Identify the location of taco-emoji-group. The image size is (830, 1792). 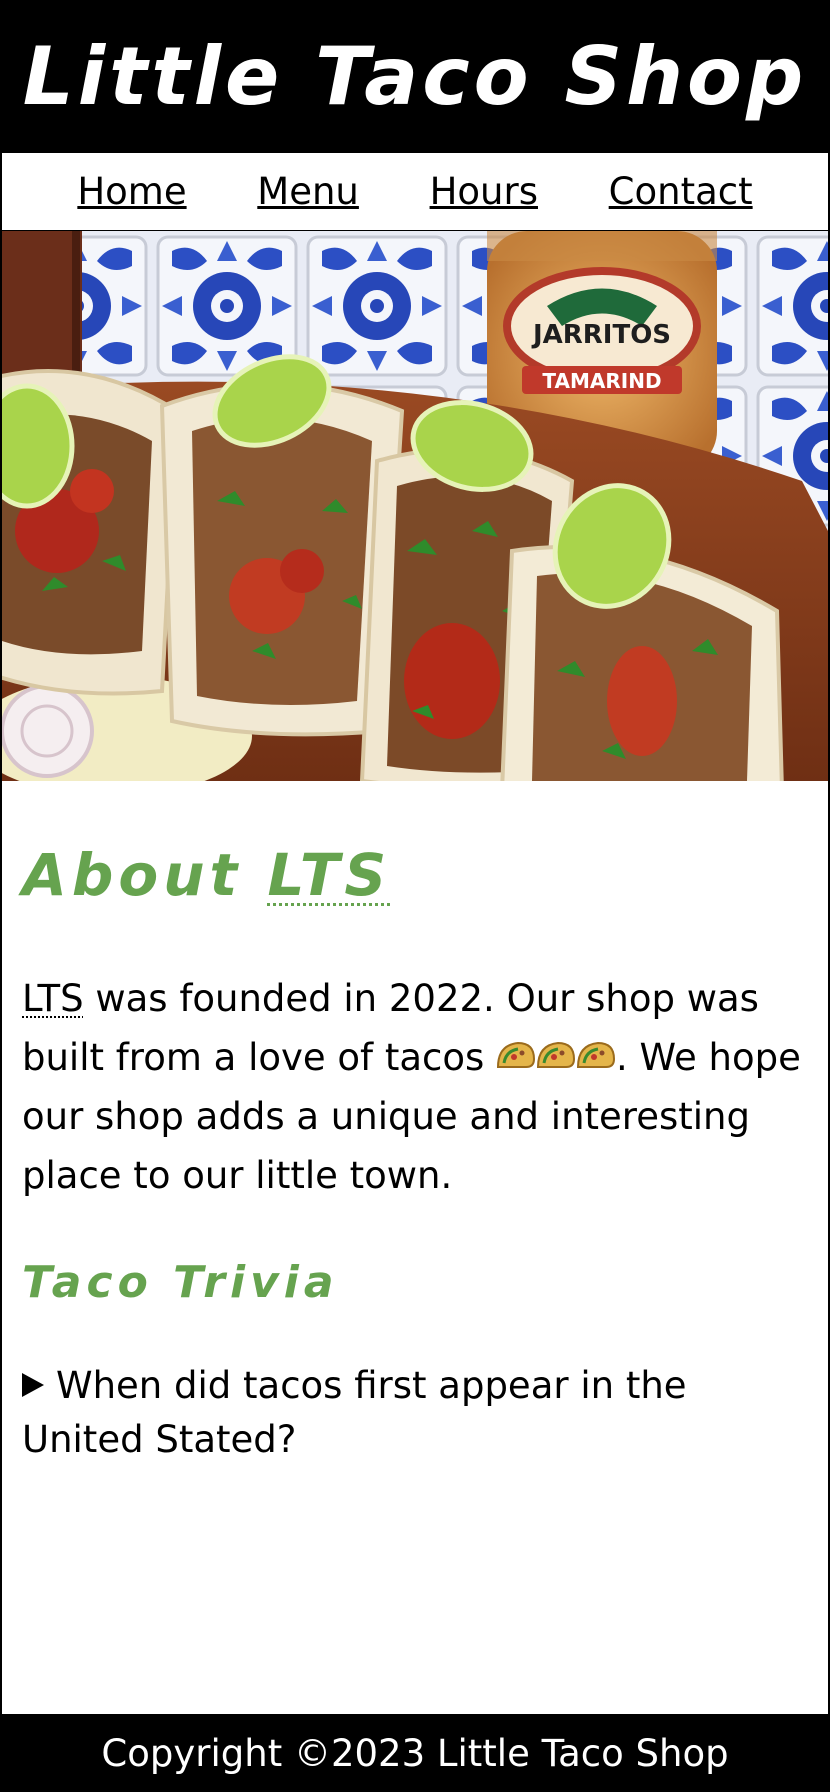
(556, 1057).